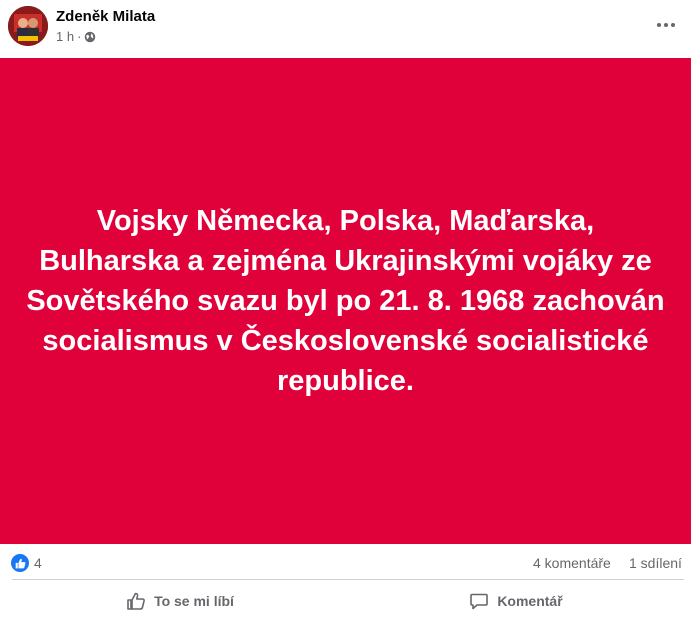  What do you see at coordinates (194, 601) in the screenshot?
I see `like-button-label: To se mi líbí` at bounding box center [194, 601].